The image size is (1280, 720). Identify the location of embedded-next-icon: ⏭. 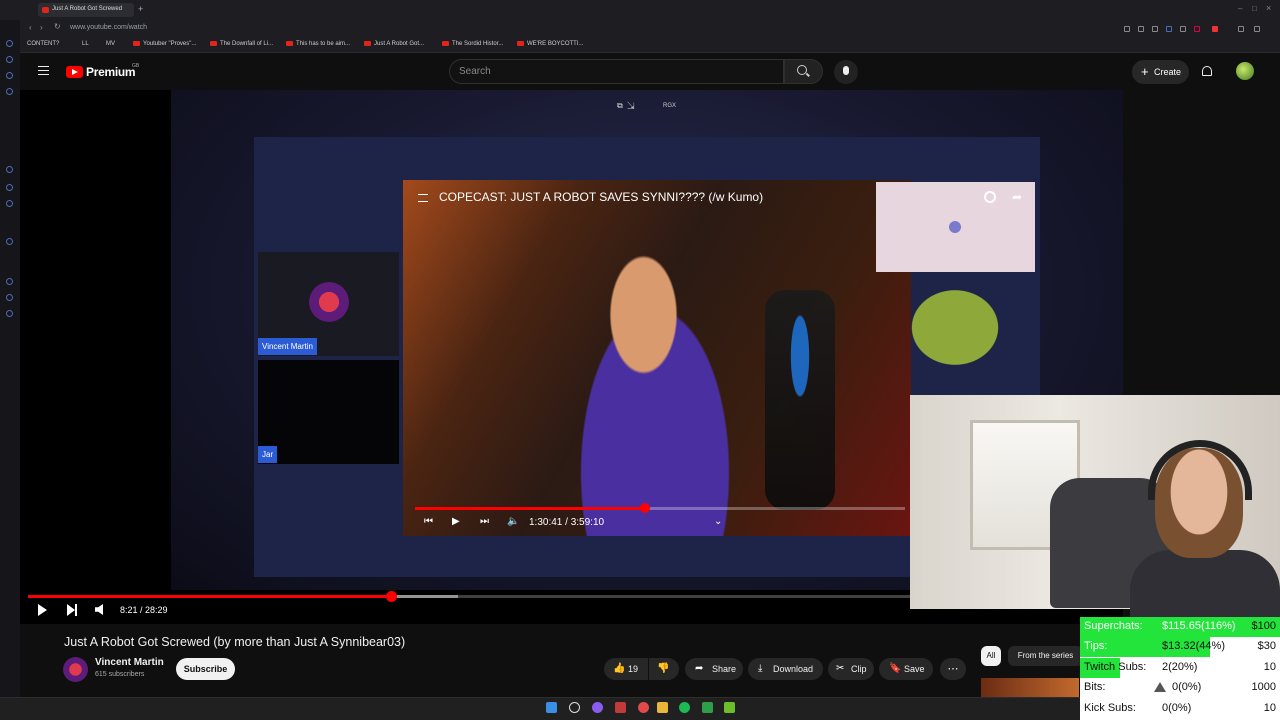
(484, 521).